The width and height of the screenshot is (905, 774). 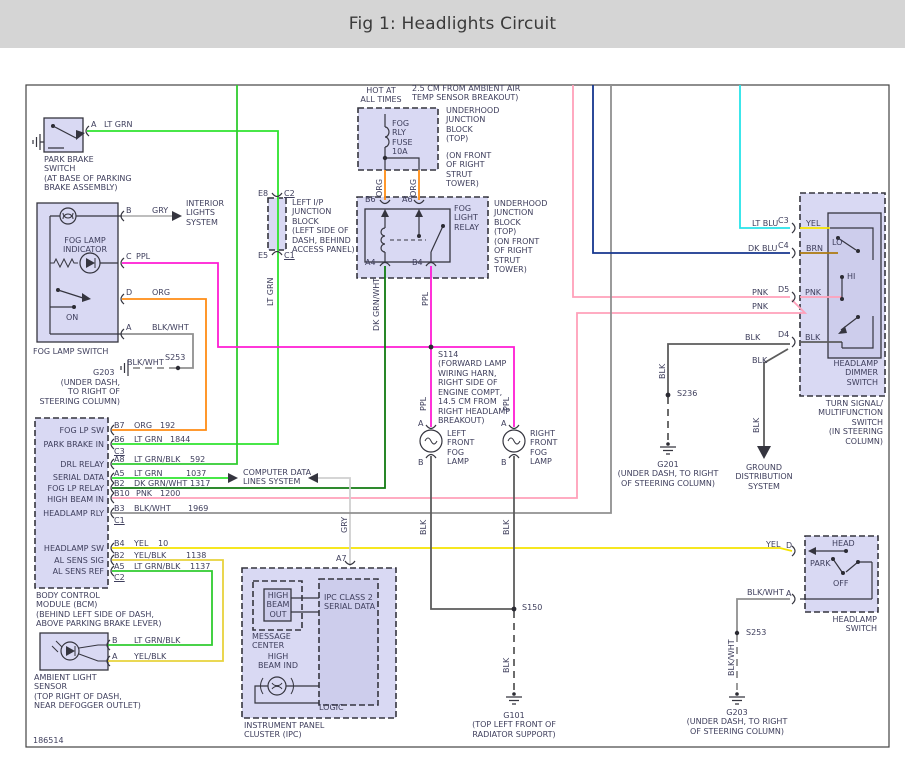 I want to click on wire-yel-headlamp-sw, so click(x=452, y=549).